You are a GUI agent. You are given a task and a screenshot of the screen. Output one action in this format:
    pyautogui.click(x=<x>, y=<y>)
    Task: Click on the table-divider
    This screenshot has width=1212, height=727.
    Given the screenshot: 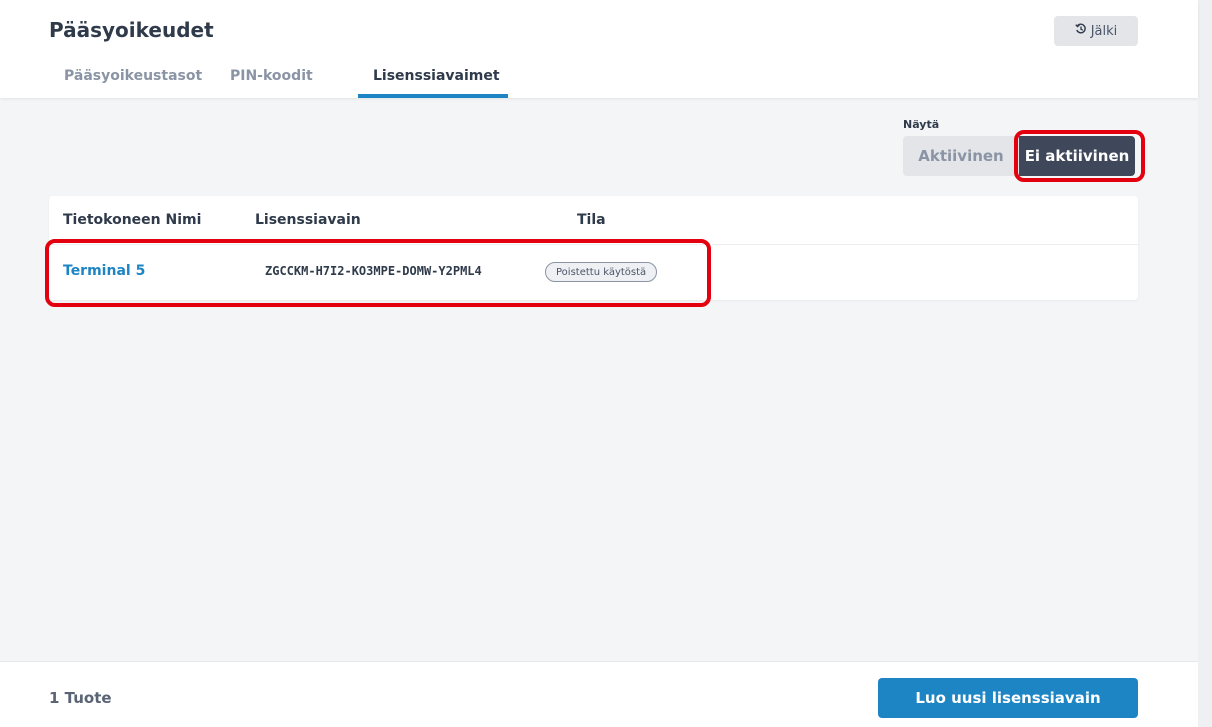 What is the action you would take?
    pyautogui.click(x=593, y=244)
    